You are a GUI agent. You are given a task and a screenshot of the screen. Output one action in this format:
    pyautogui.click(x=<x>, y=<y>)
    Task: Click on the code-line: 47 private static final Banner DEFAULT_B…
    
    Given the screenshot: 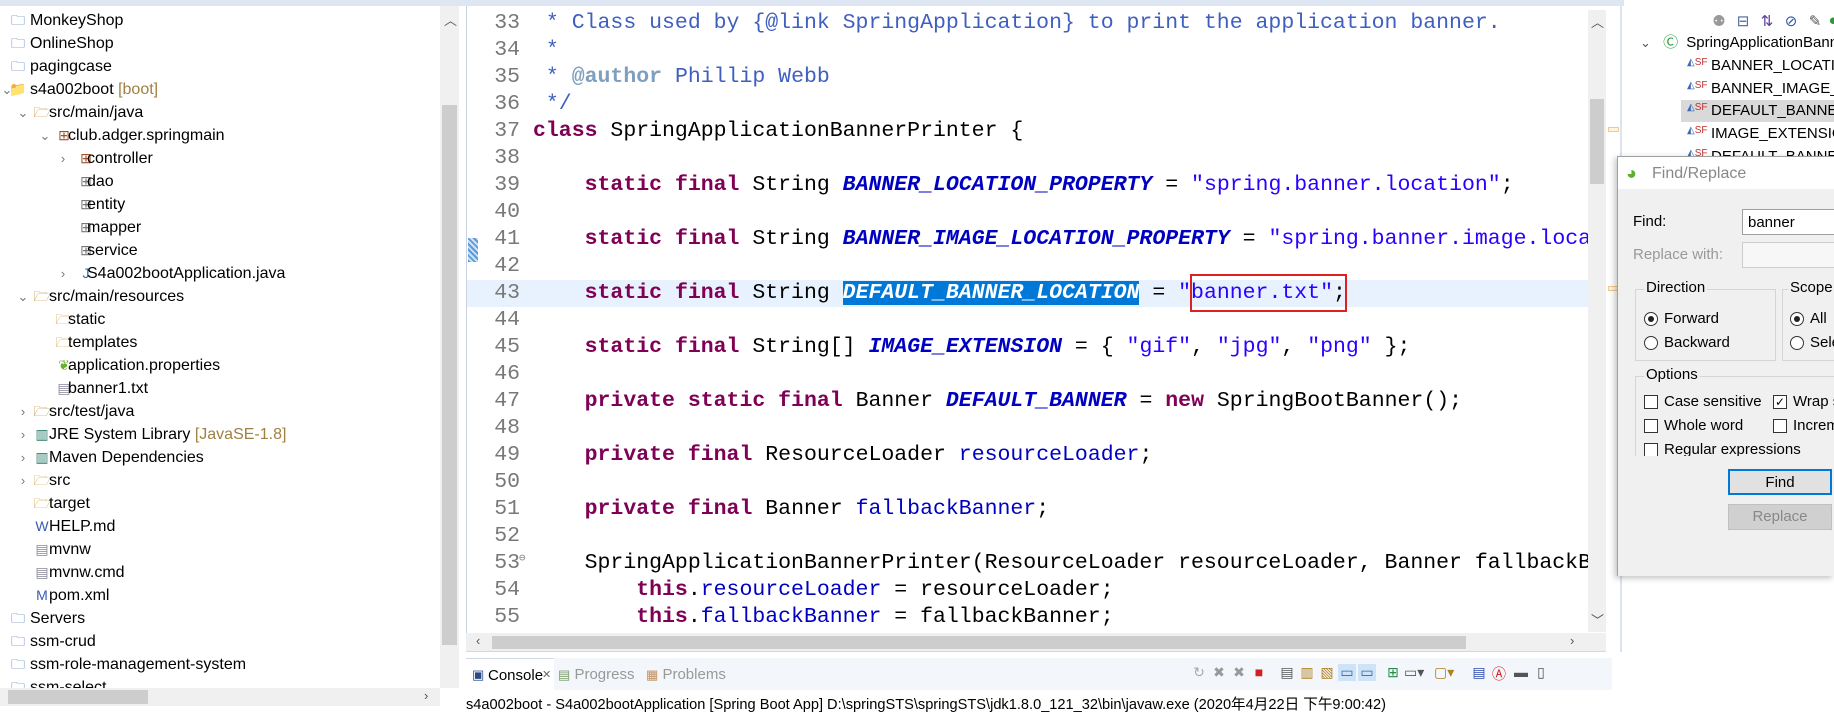 What is the action you would take?
    pyautogui.click(x=1027, y=401)
    